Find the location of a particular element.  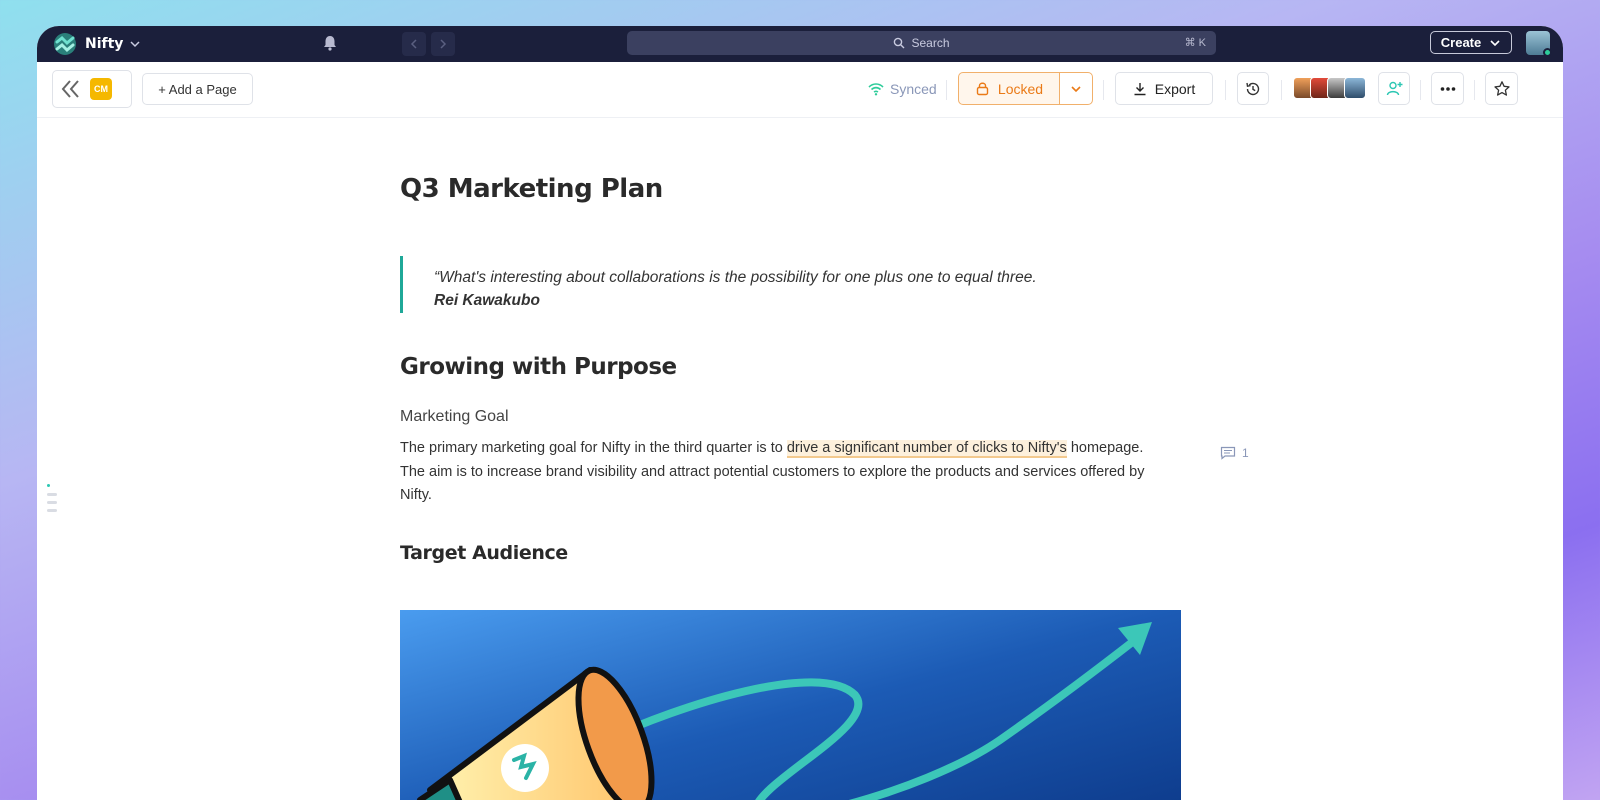

section-heading: Growing with Purpose is located at coordinates (538, 367).